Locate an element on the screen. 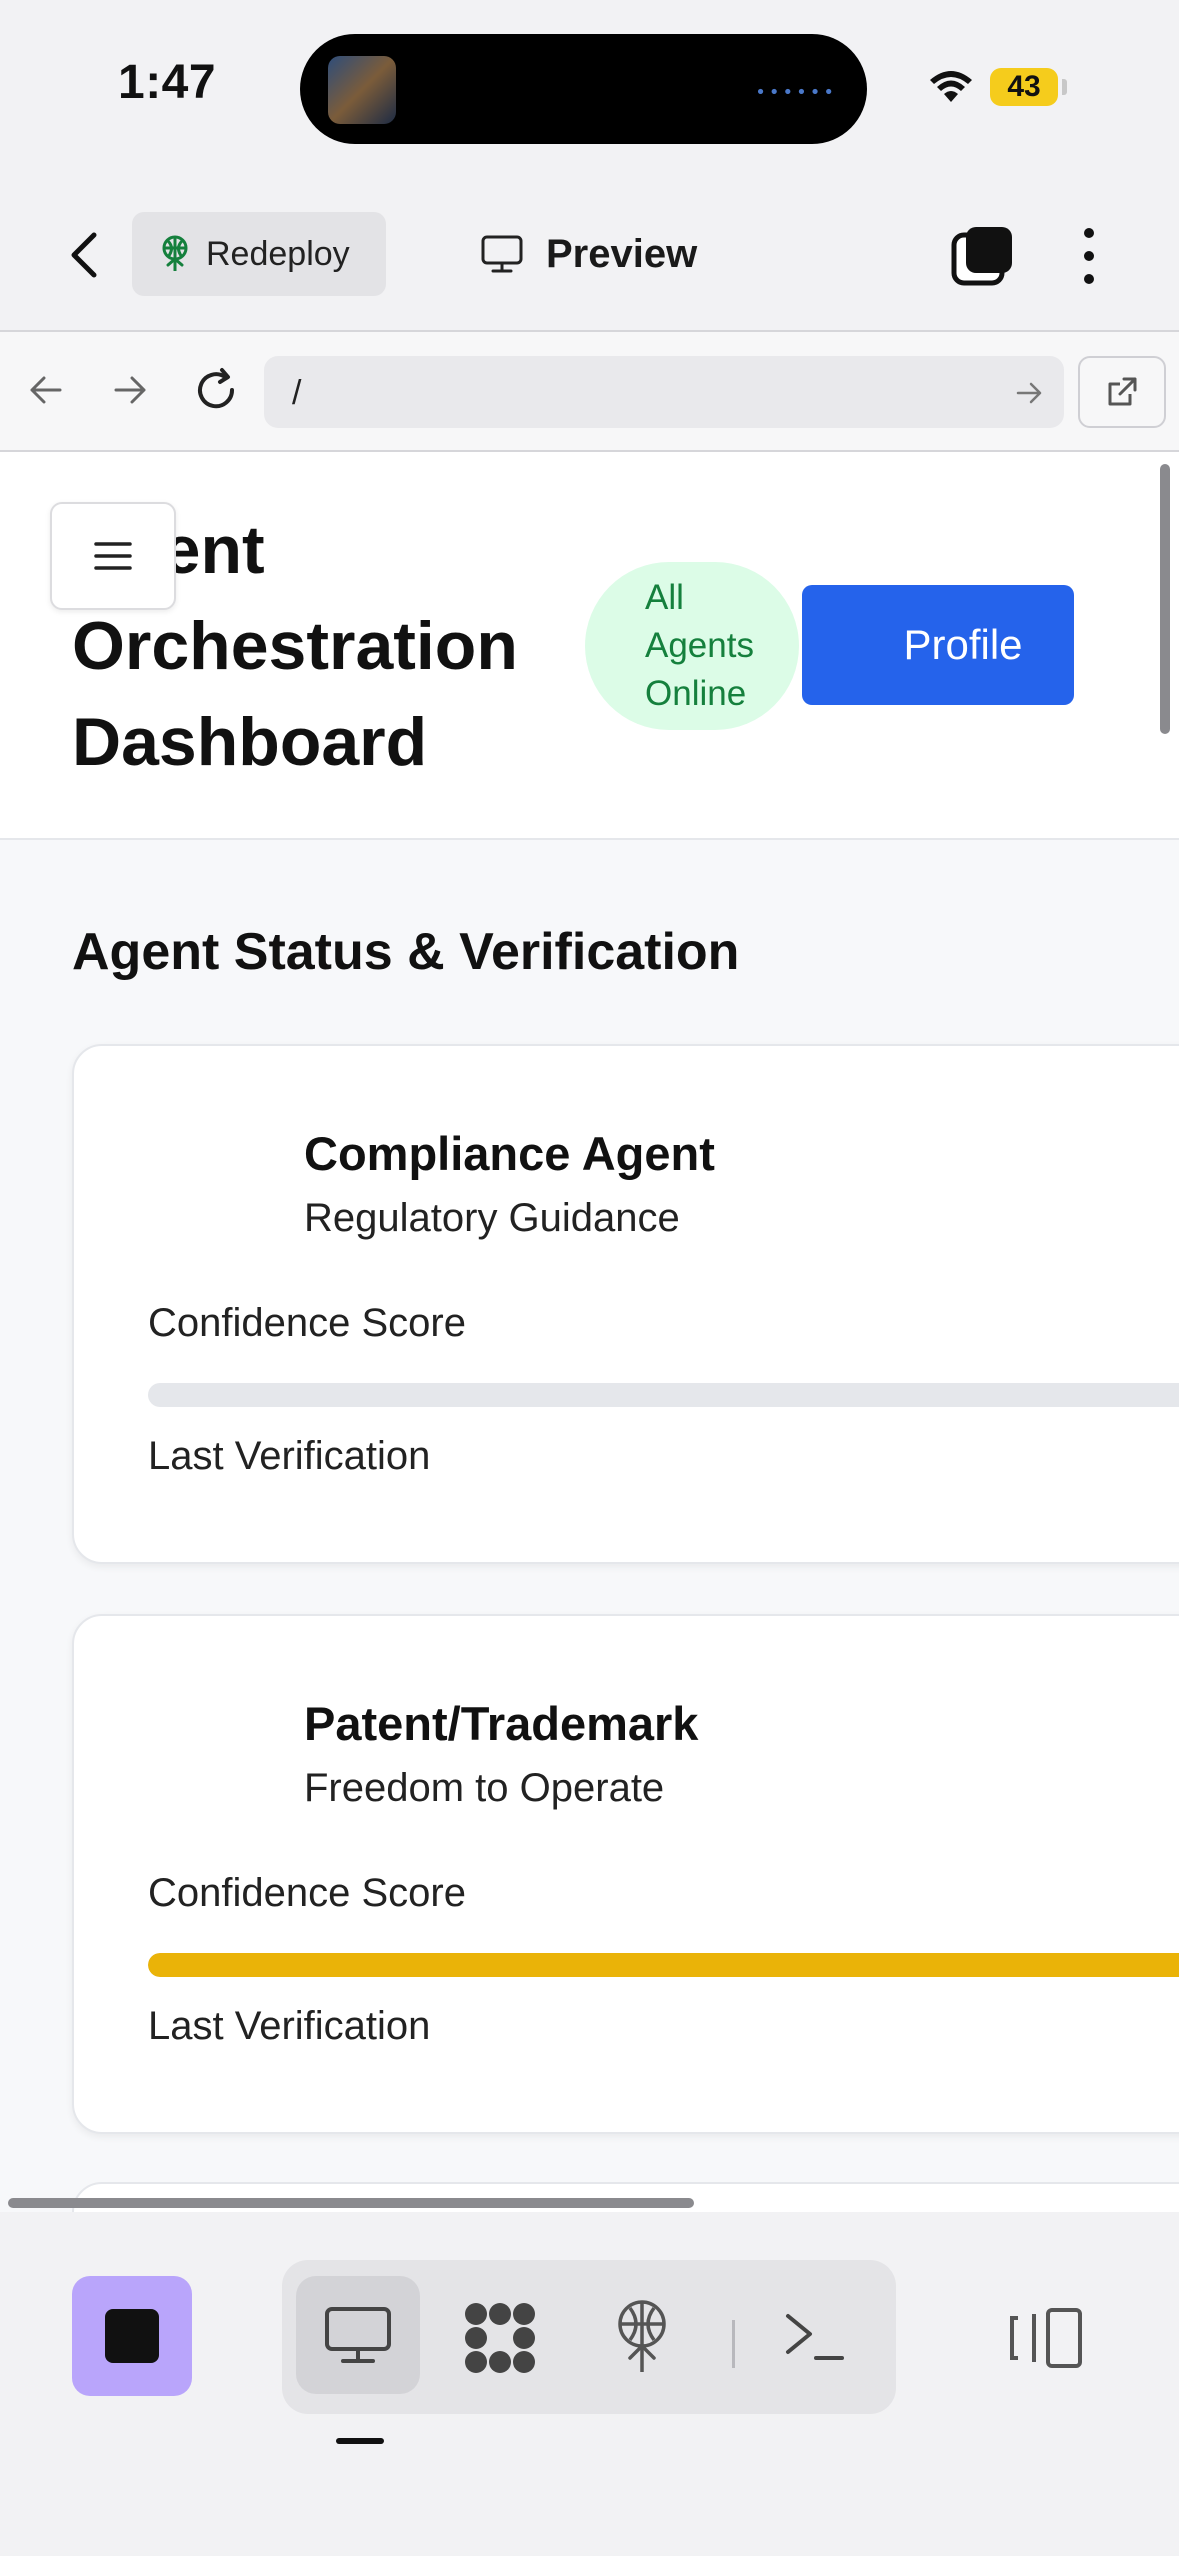 This screenshot has width=1179, height=2556. confidence-bar-fill is located at coordinates (663, 1965).